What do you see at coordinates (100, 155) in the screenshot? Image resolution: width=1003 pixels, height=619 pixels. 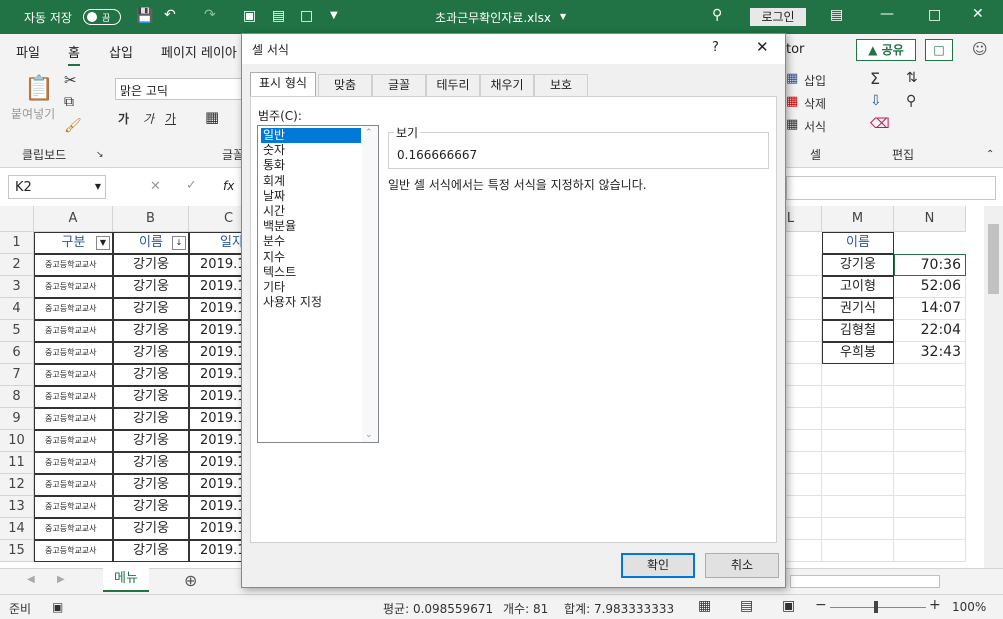 I see `clipboard-launcher-icon: ↘` at bounding box center [100, 155].